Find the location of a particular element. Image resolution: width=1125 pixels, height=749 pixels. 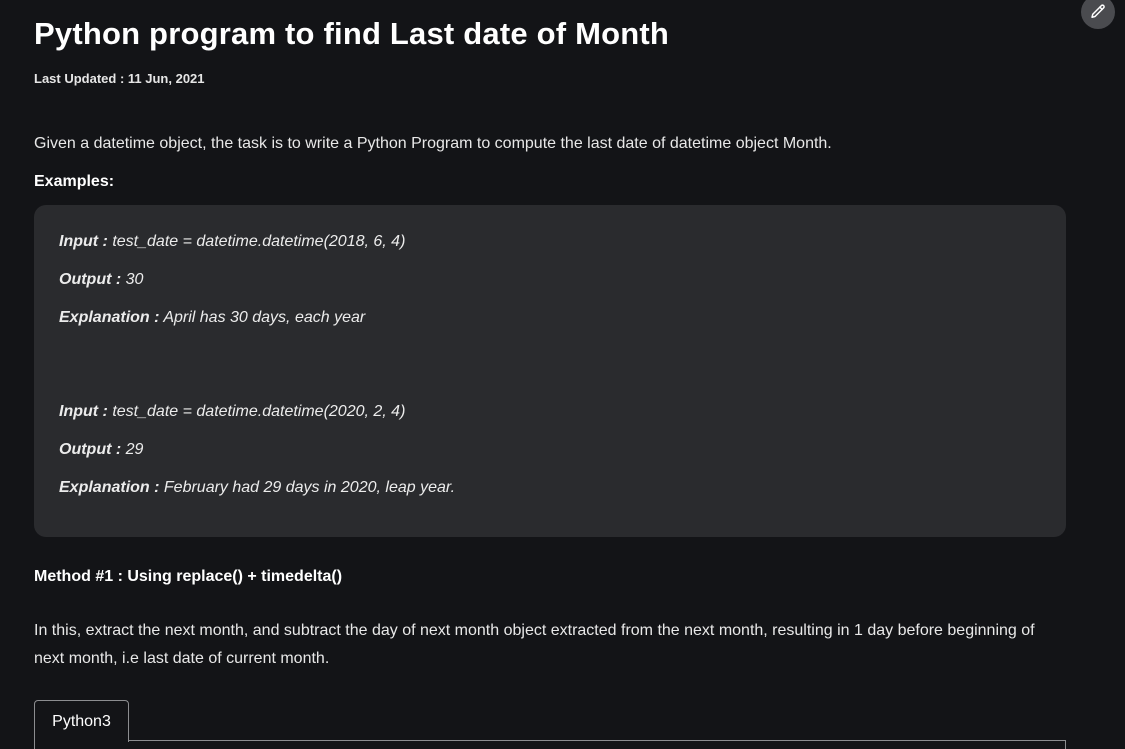

tab-python3: Python3 is located at coordinates (81, 721).